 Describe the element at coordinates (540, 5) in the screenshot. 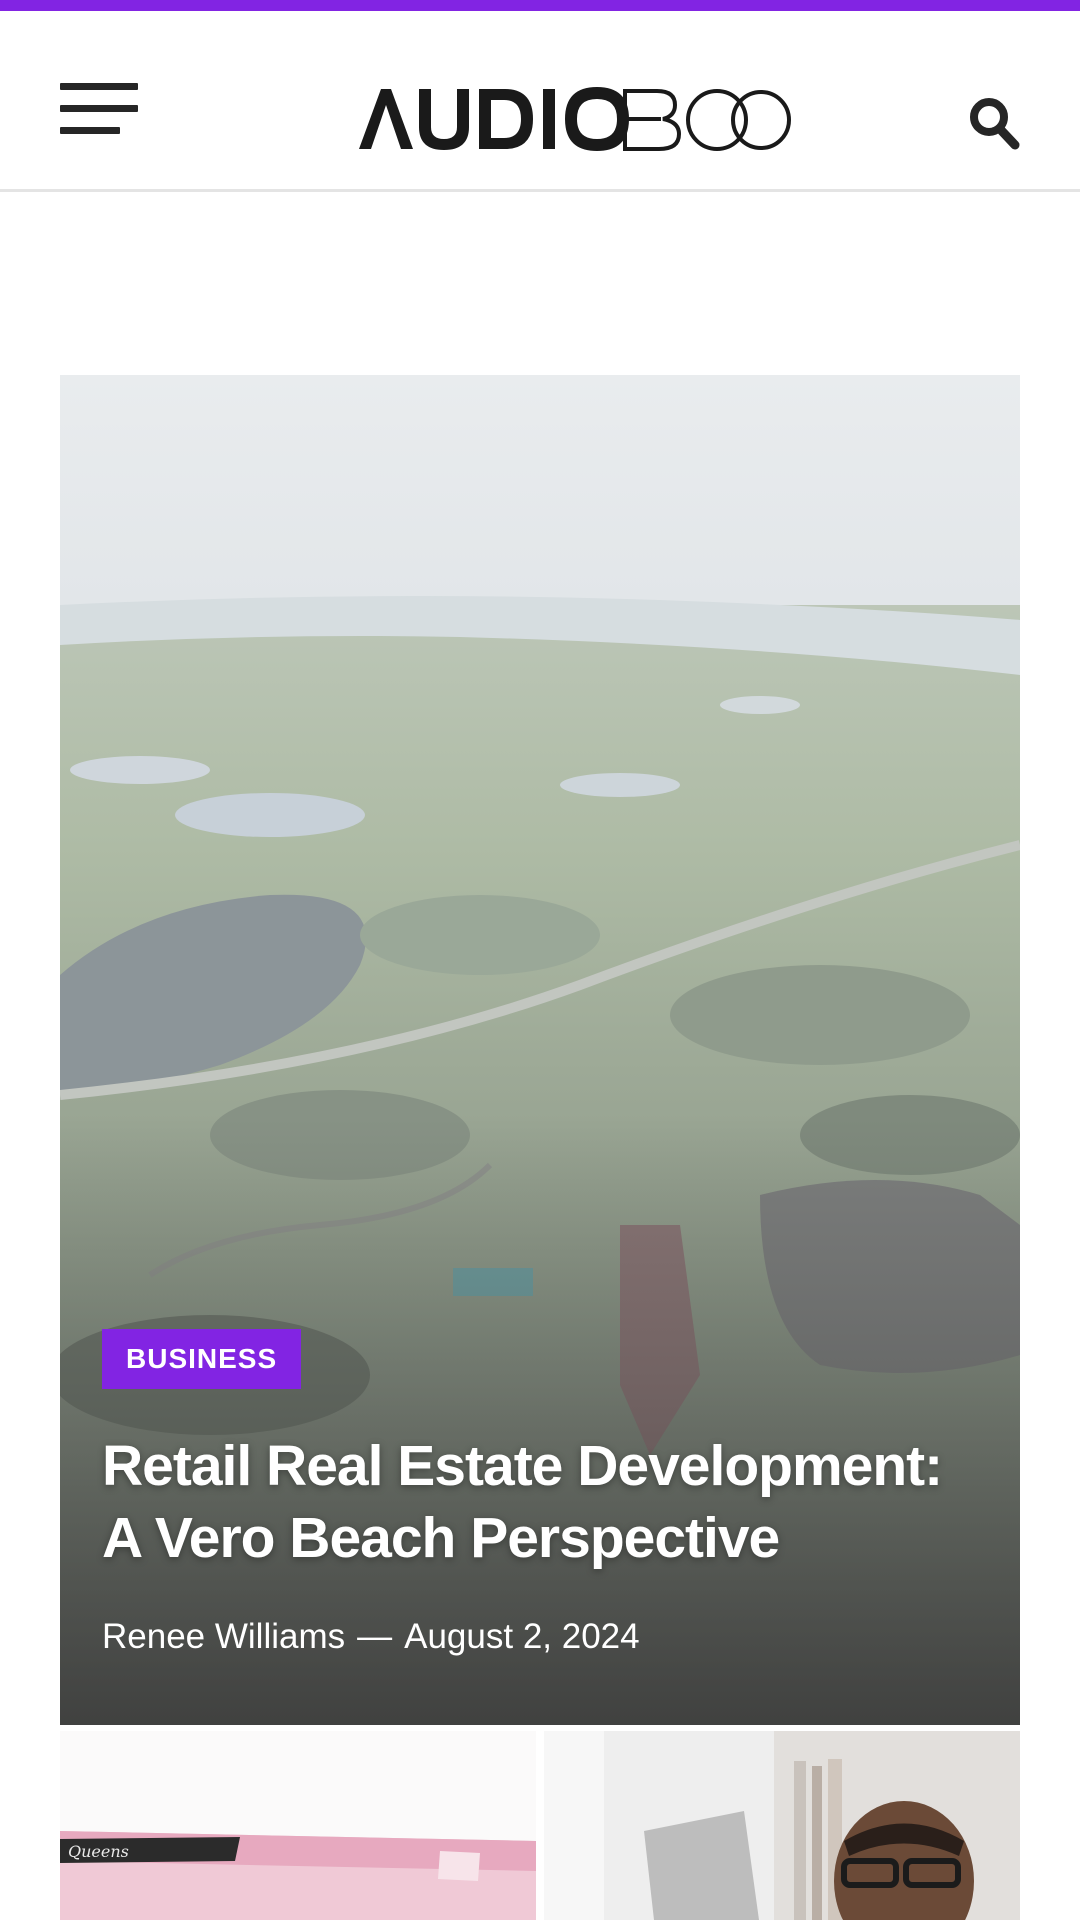

I see `top-accent-bar` at that location.